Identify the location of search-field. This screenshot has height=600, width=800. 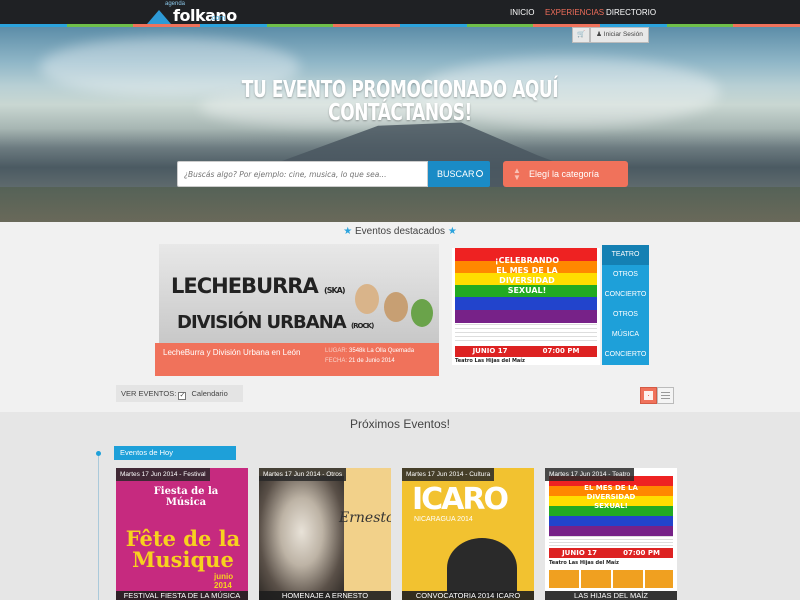
(302, 174).